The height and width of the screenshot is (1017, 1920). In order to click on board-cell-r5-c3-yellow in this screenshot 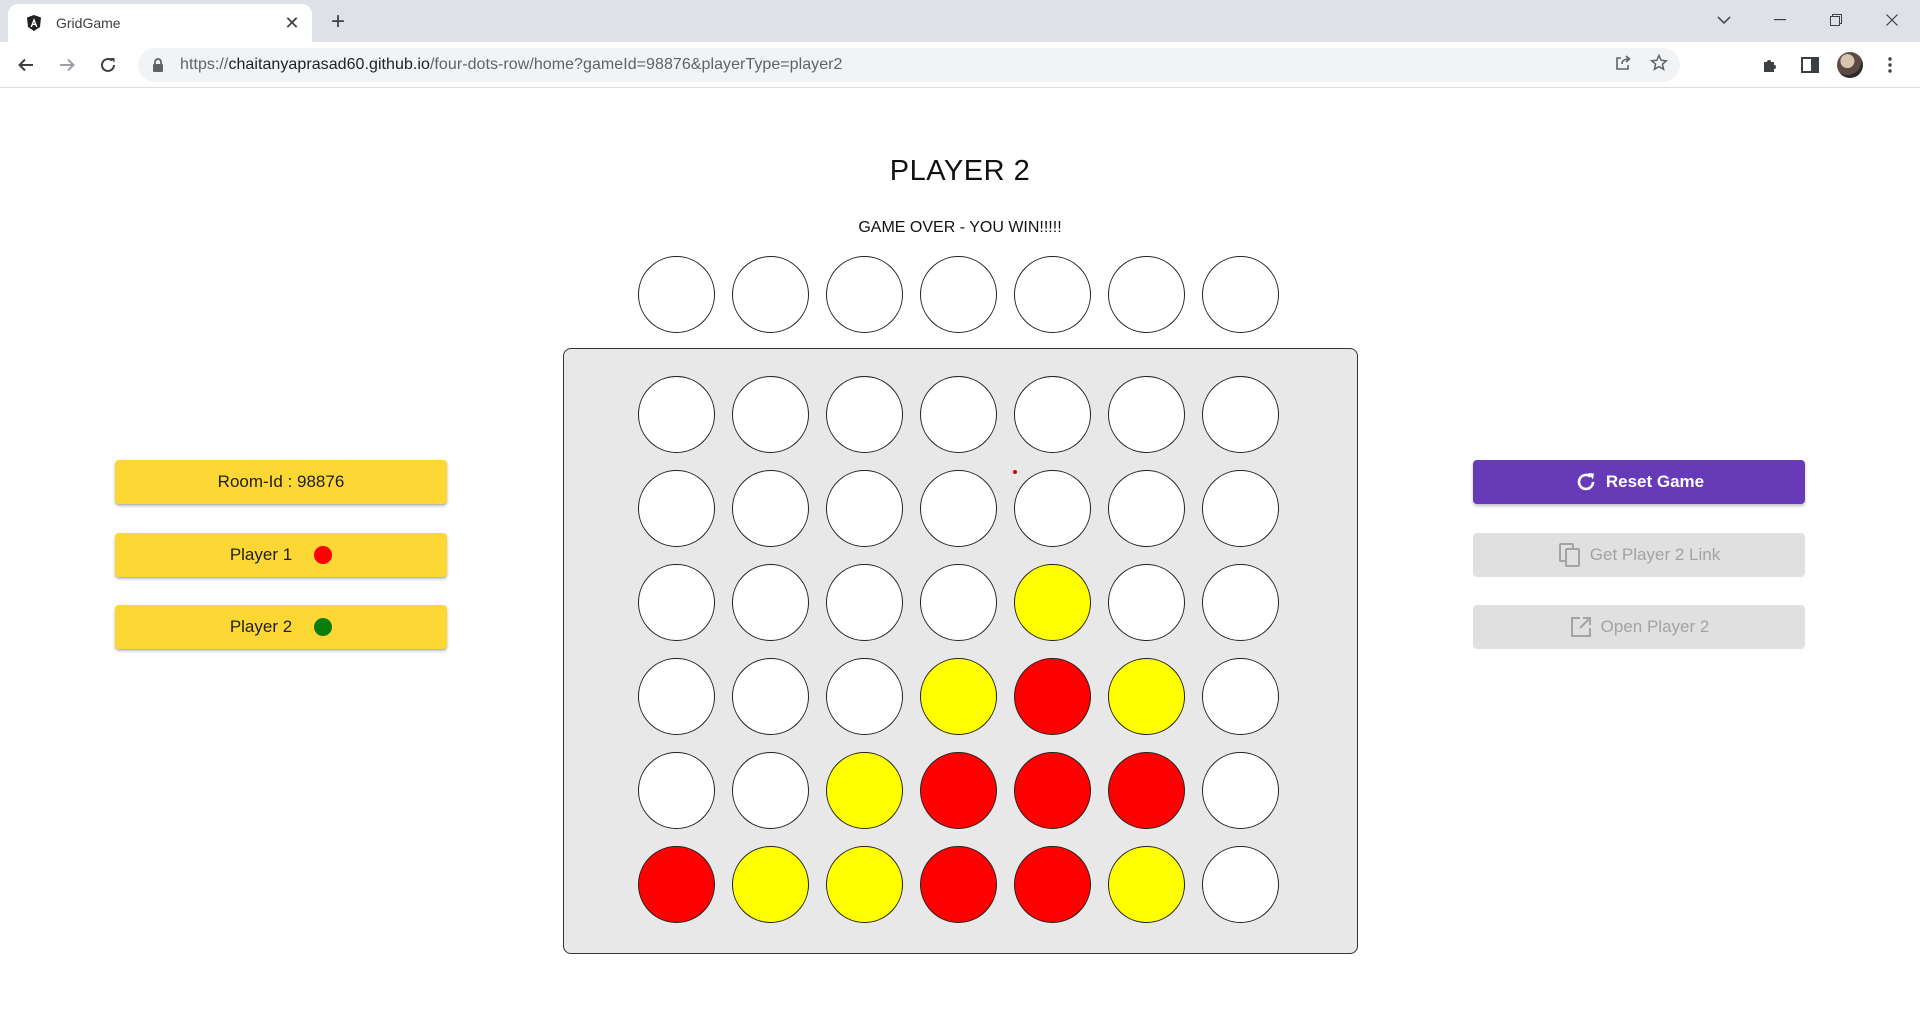, I will do `click(864, 790)`.